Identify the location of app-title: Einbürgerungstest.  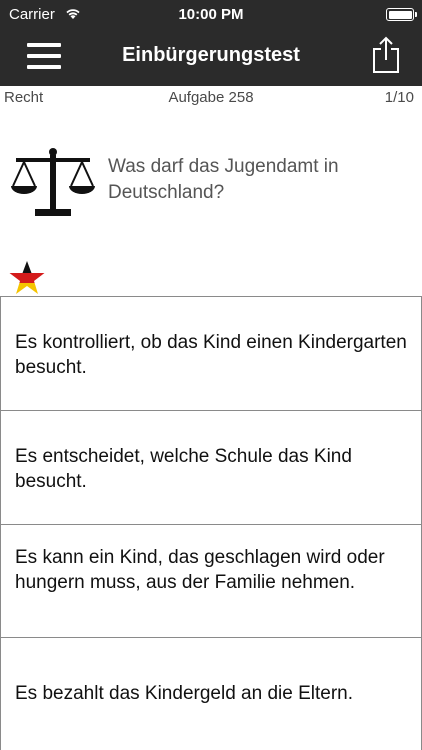
(211, 55).